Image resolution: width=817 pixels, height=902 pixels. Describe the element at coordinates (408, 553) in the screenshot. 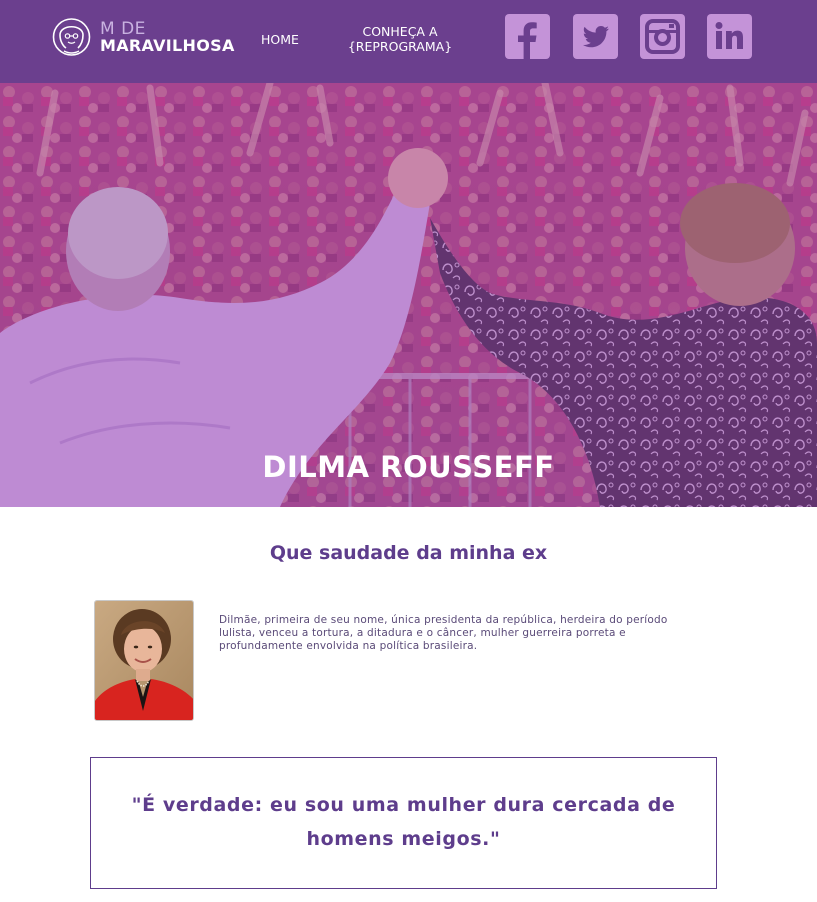

I see `section-subtitle: Que saudade da minha ex` at that location.